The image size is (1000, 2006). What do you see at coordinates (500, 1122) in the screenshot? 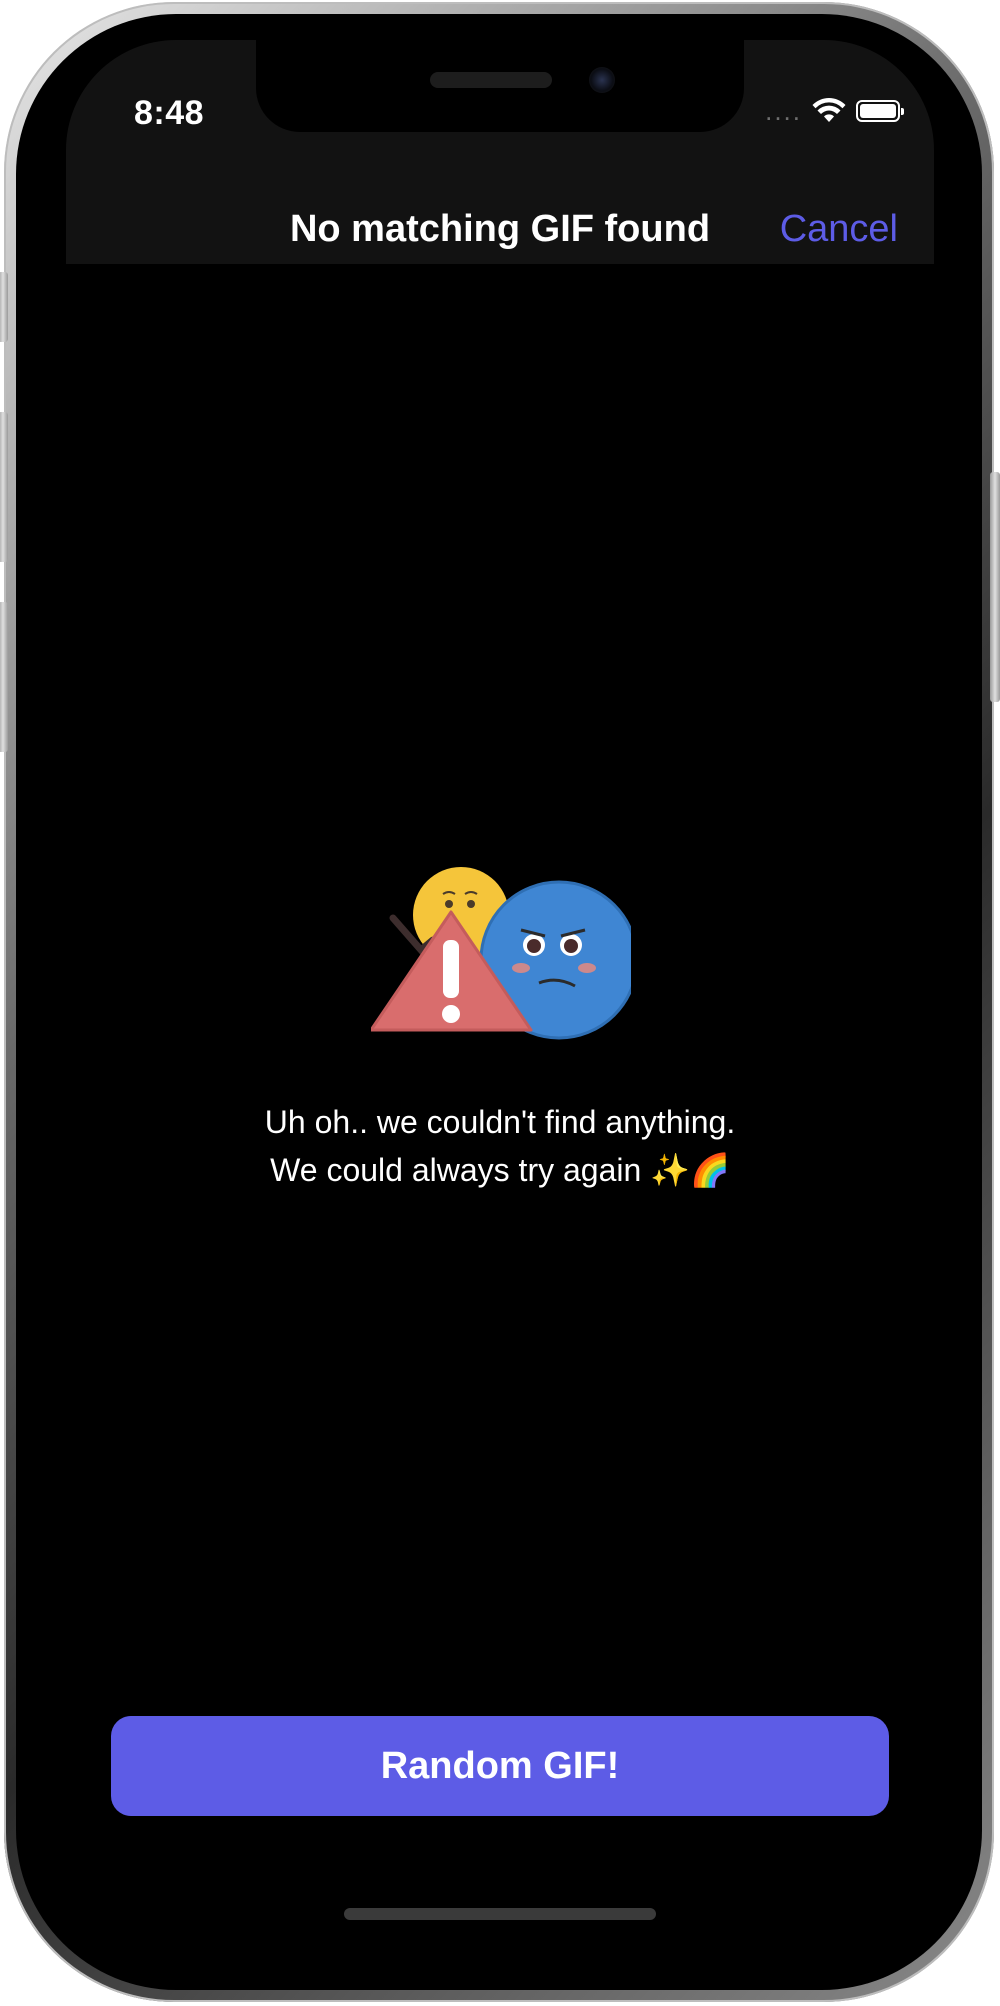
I see `empty-state-line-1: Uh oh.. we couldn't find anything.` at bounding box center [500, 1122].